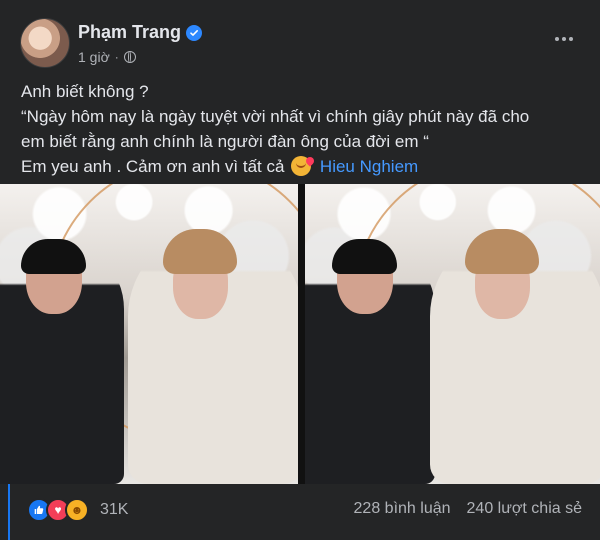 The image size is (600, 540). I want to click on shares-count: 240 lượt chia sẻ, so click(524, 509).